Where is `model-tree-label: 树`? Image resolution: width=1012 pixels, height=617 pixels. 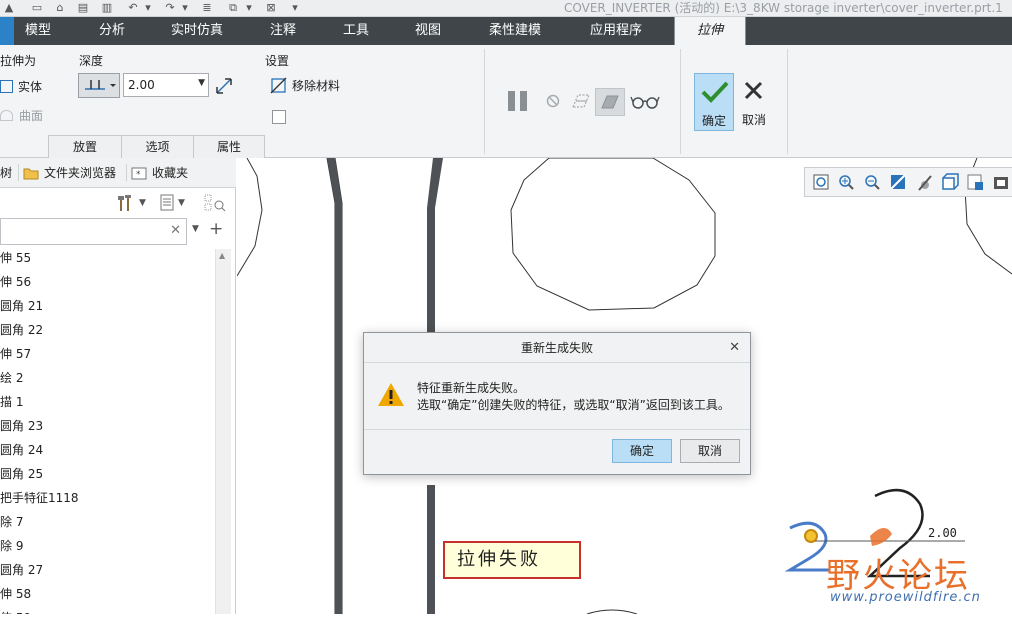 model-tree-label: 树 is located at coordinates (6, 173).